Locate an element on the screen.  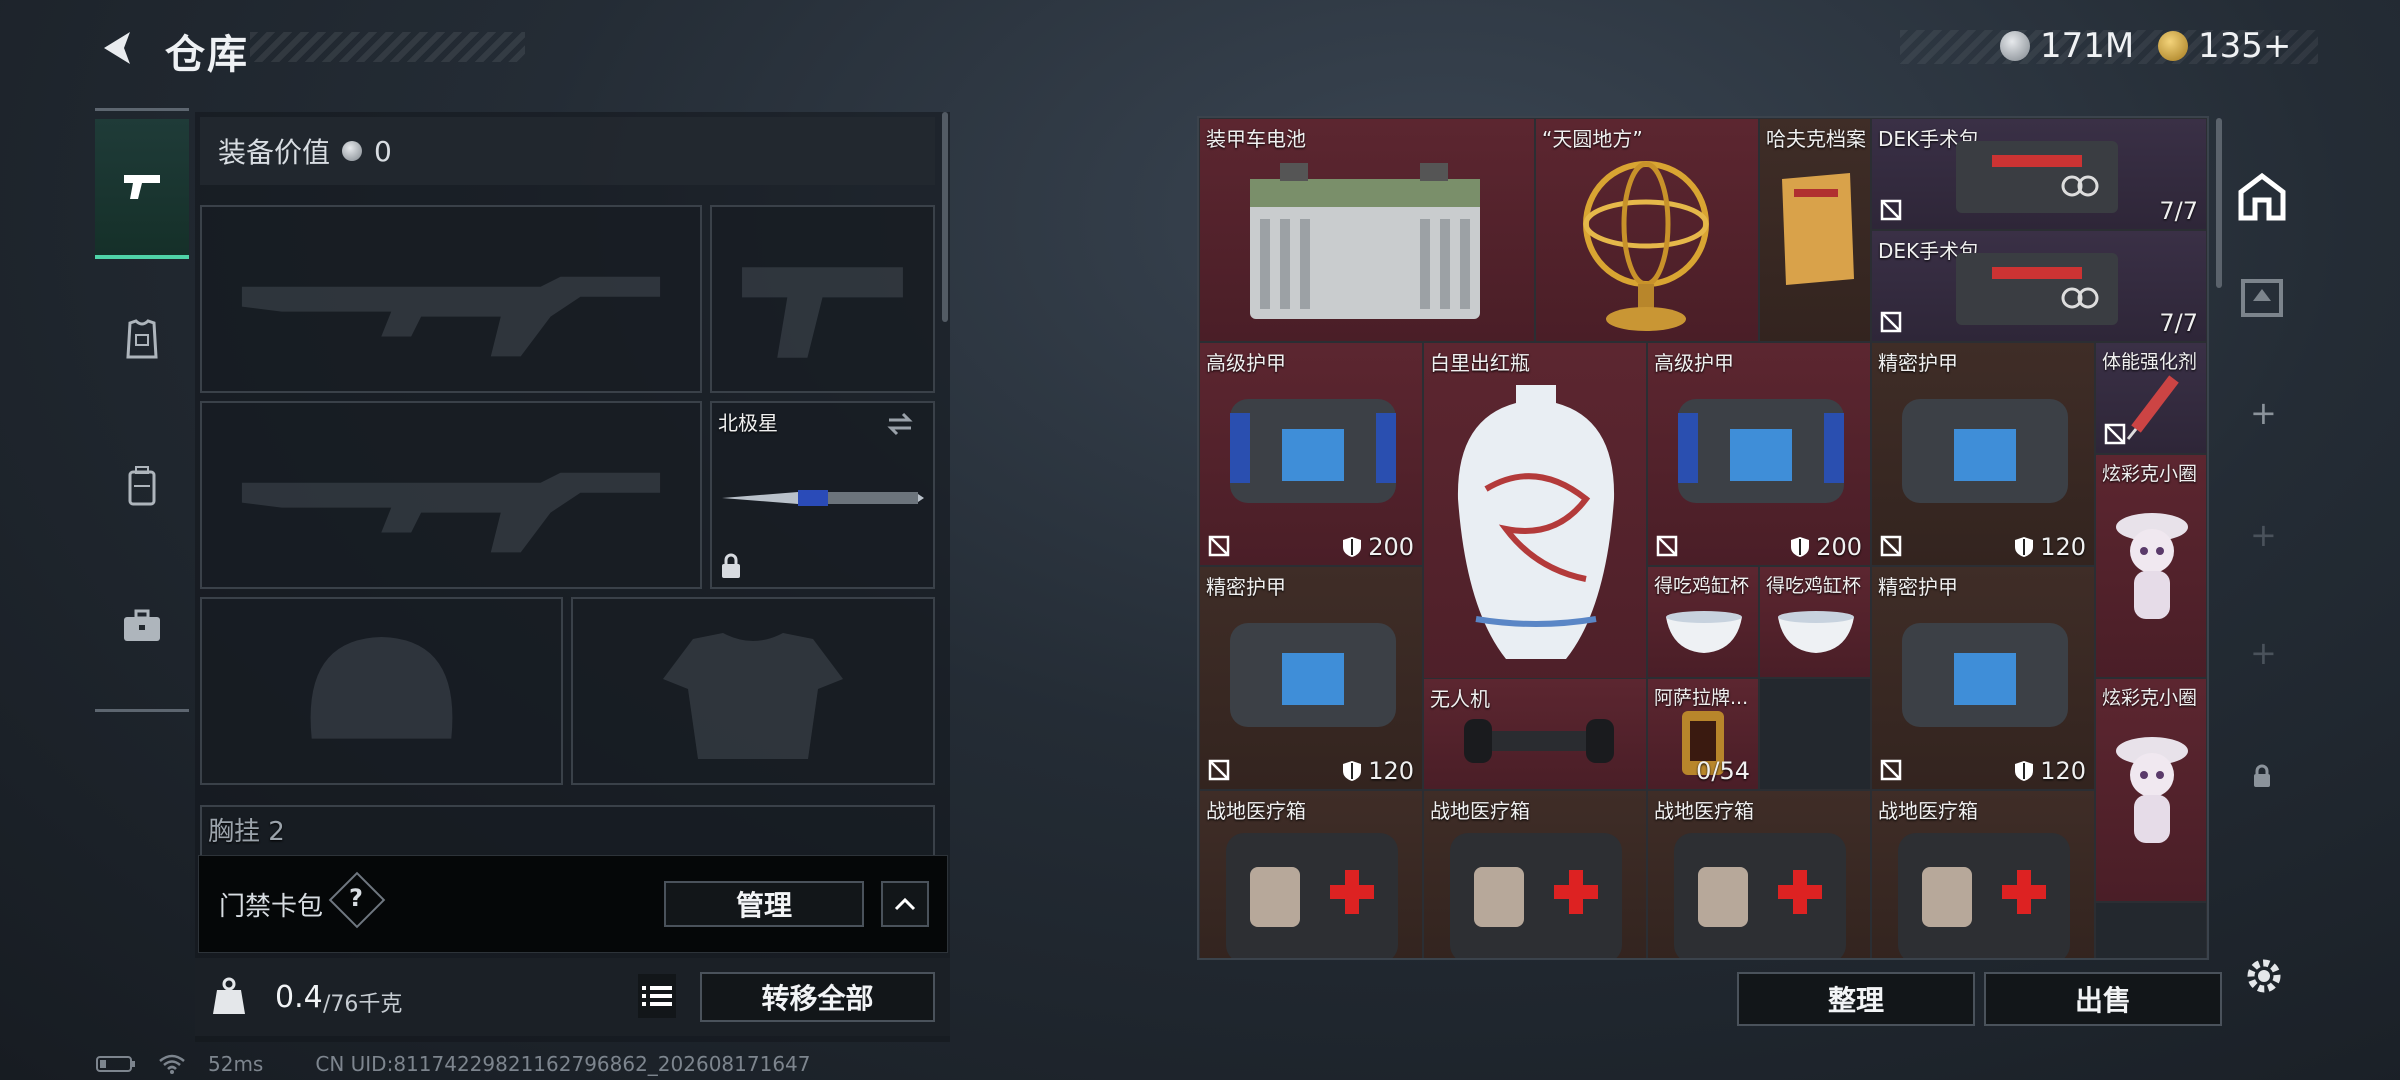
storage-page-secondary is located at coordinates (2262, 296).